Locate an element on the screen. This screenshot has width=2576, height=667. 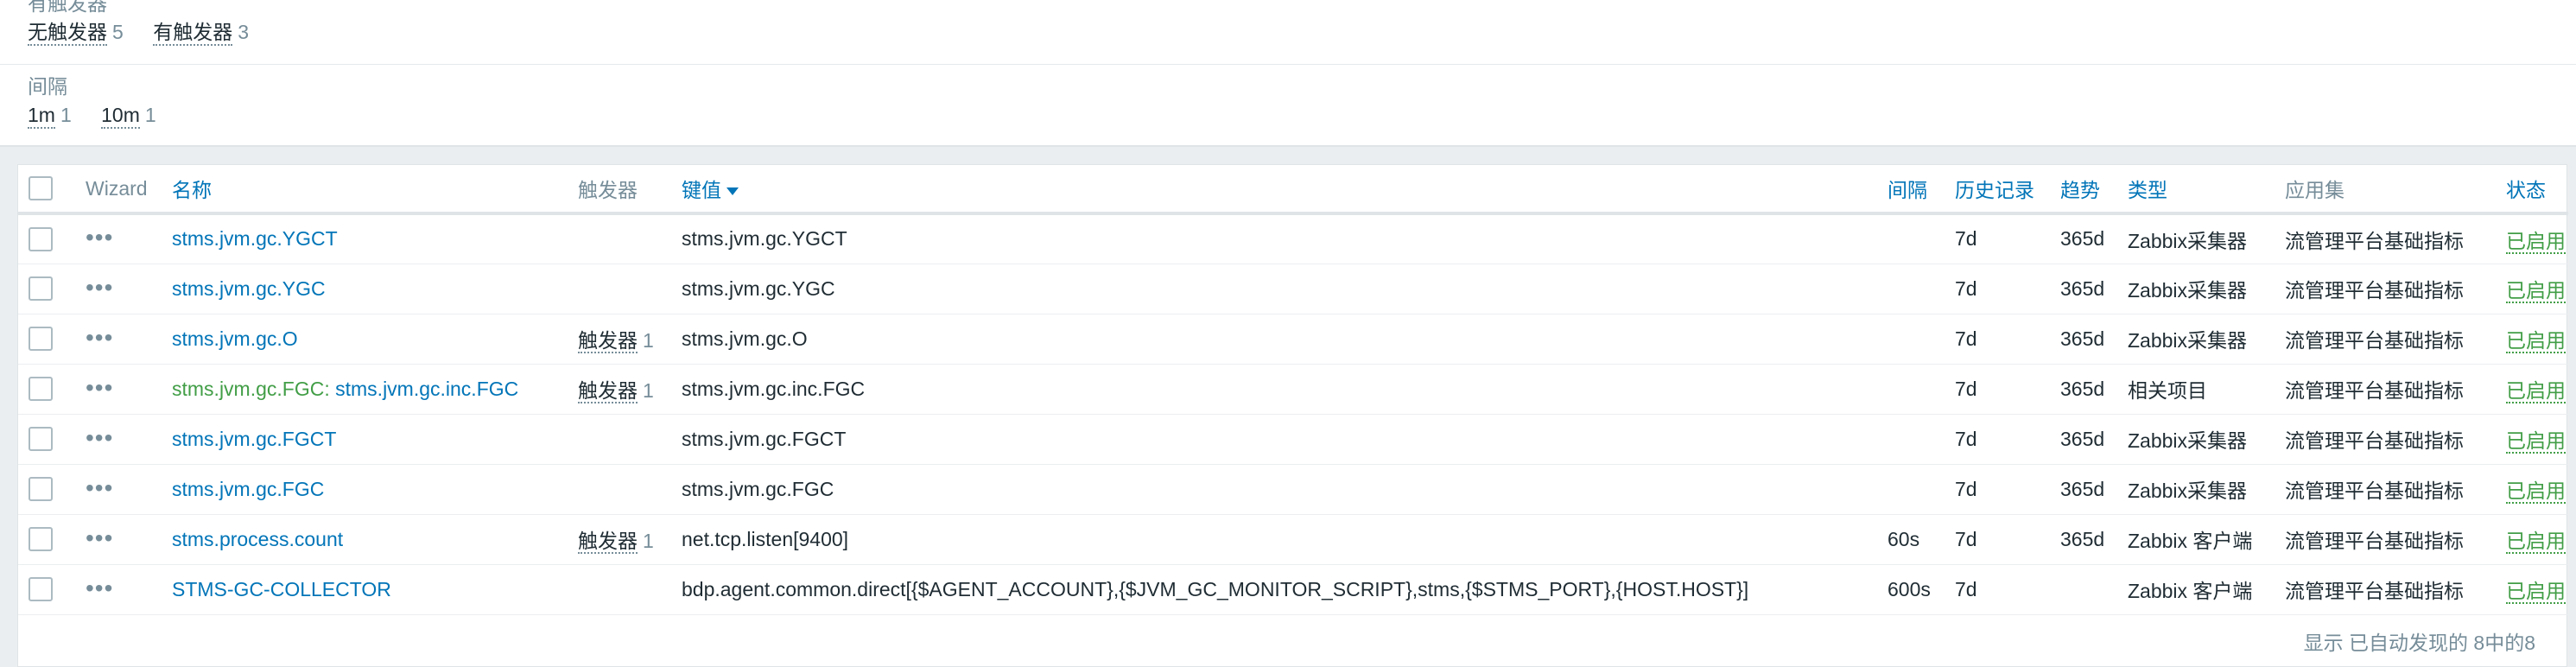
header-trends: 趋势 is located at coordinates (2083, 190).